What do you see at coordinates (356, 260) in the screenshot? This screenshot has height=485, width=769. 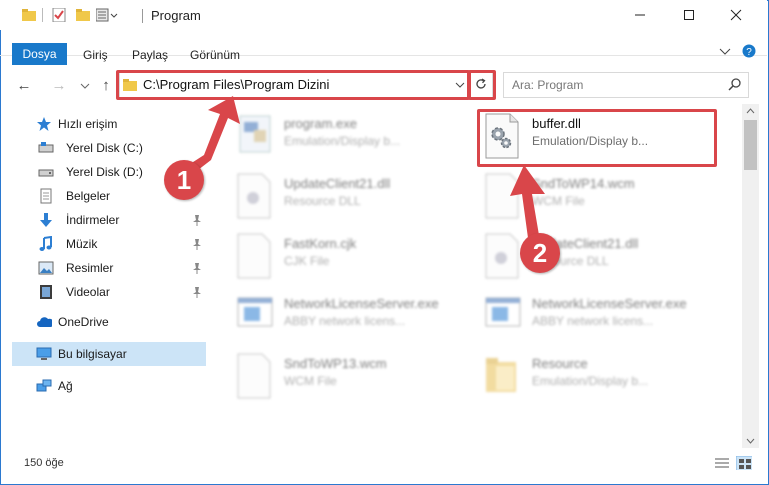 I see `file-item: FastKorn.cjk CJK File` at bounding box center [356, 260].